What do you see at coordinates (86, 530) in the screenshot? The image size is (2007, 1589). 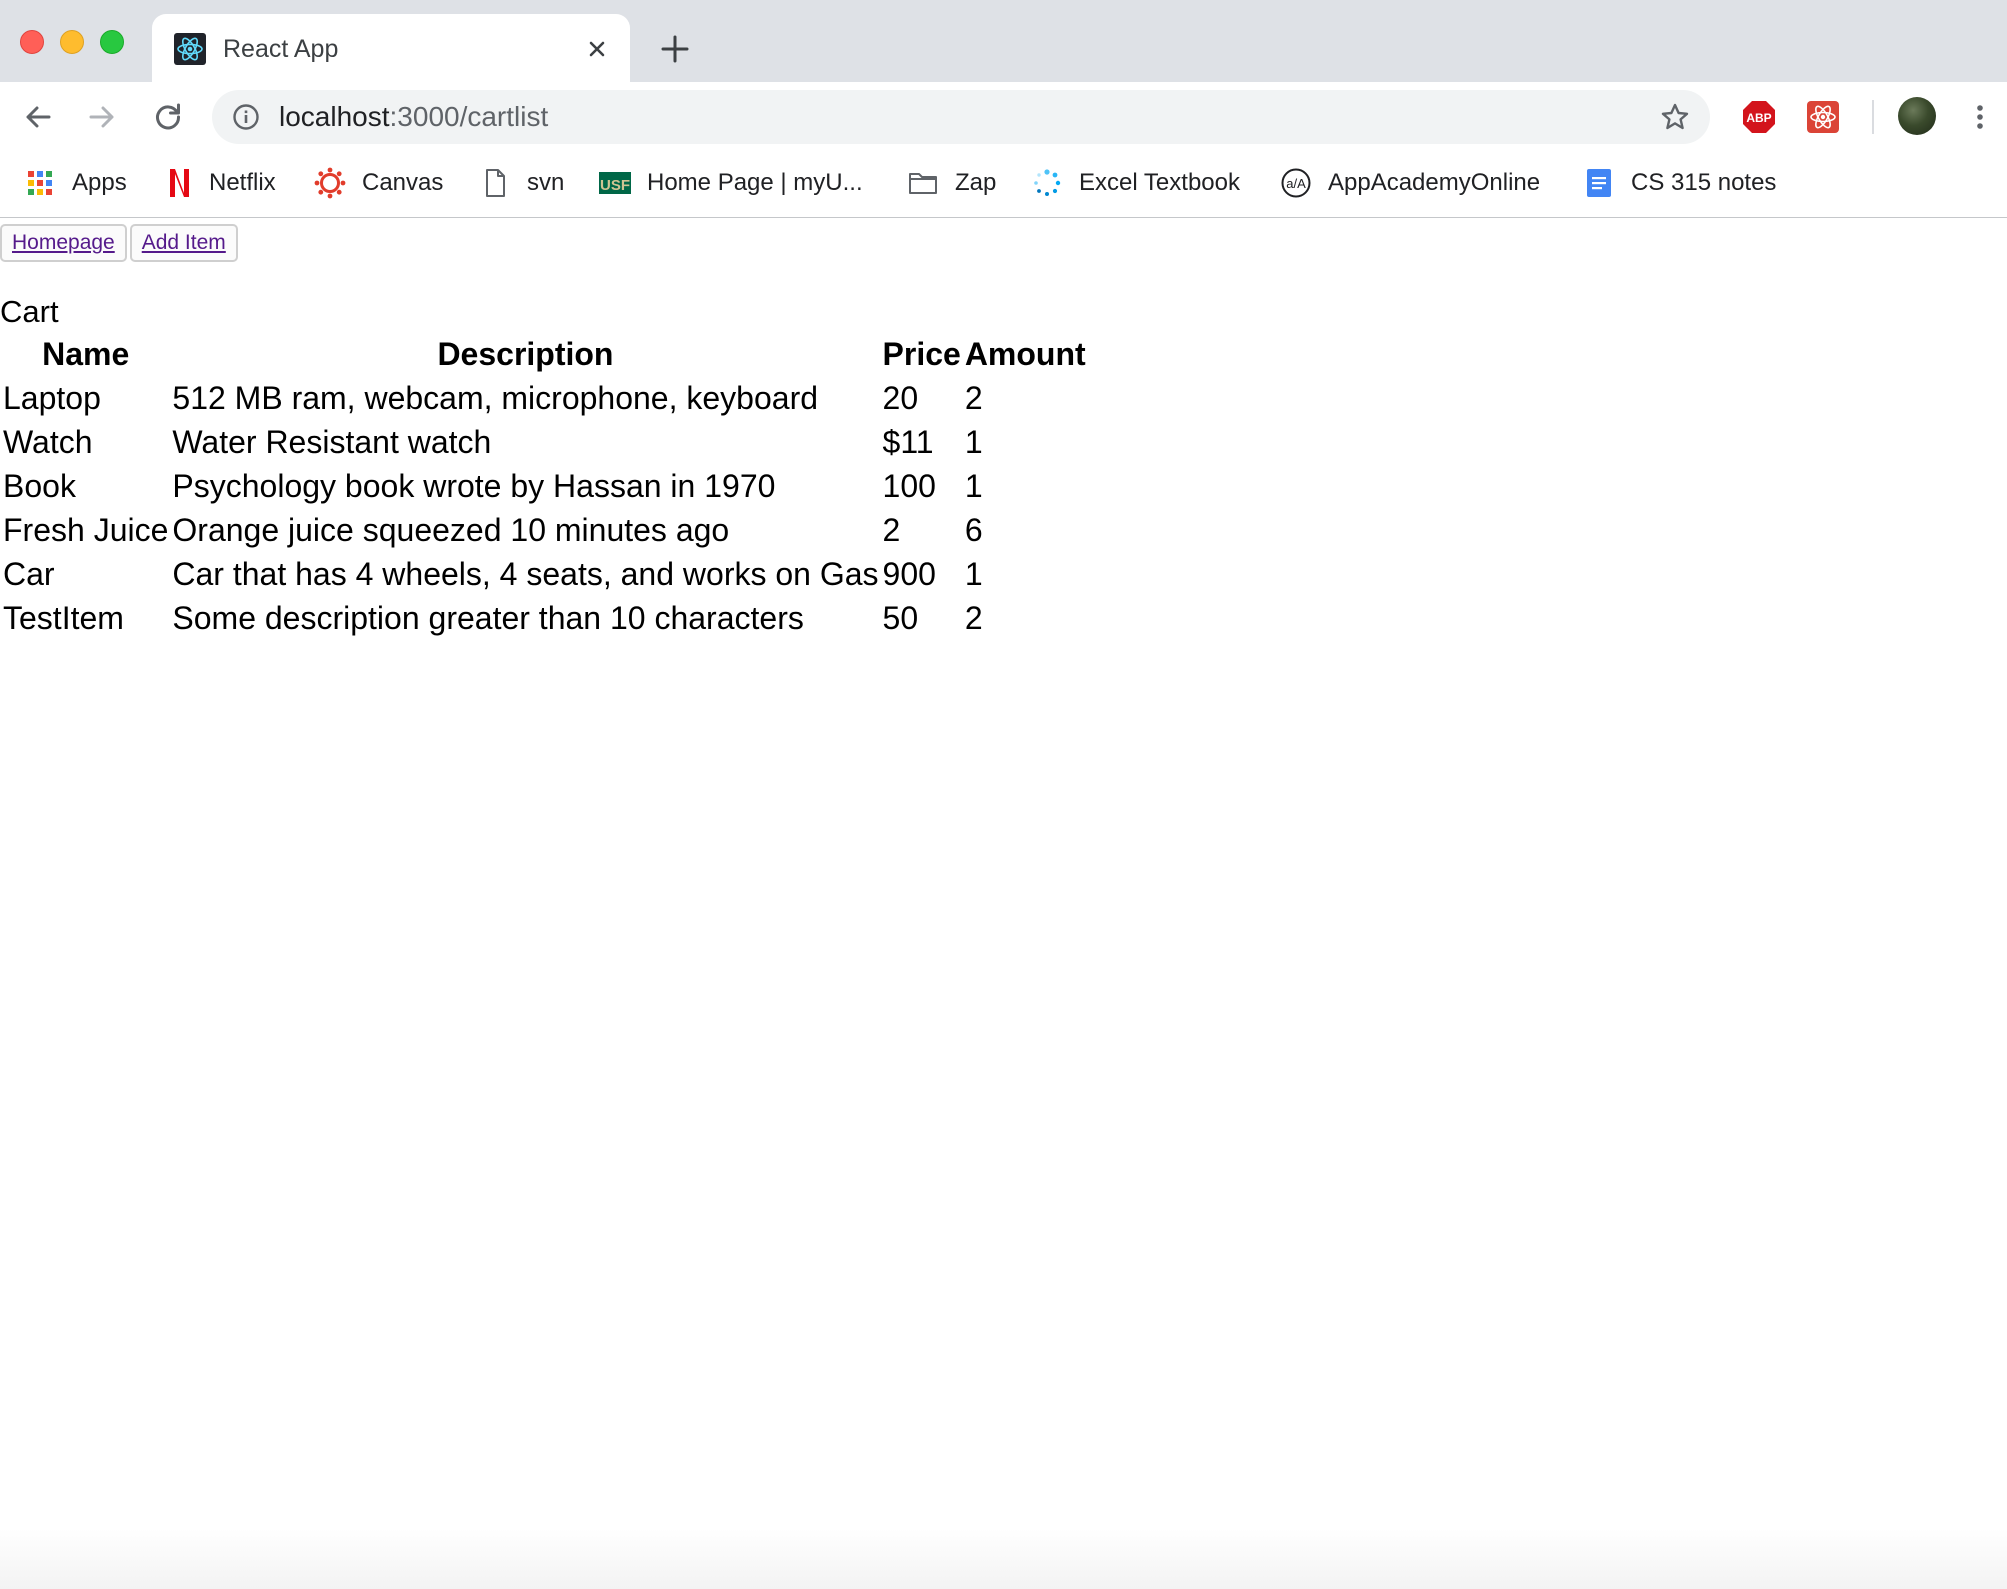 I see `cell-name: Fresh Juice` at bounding box center [86, 530].